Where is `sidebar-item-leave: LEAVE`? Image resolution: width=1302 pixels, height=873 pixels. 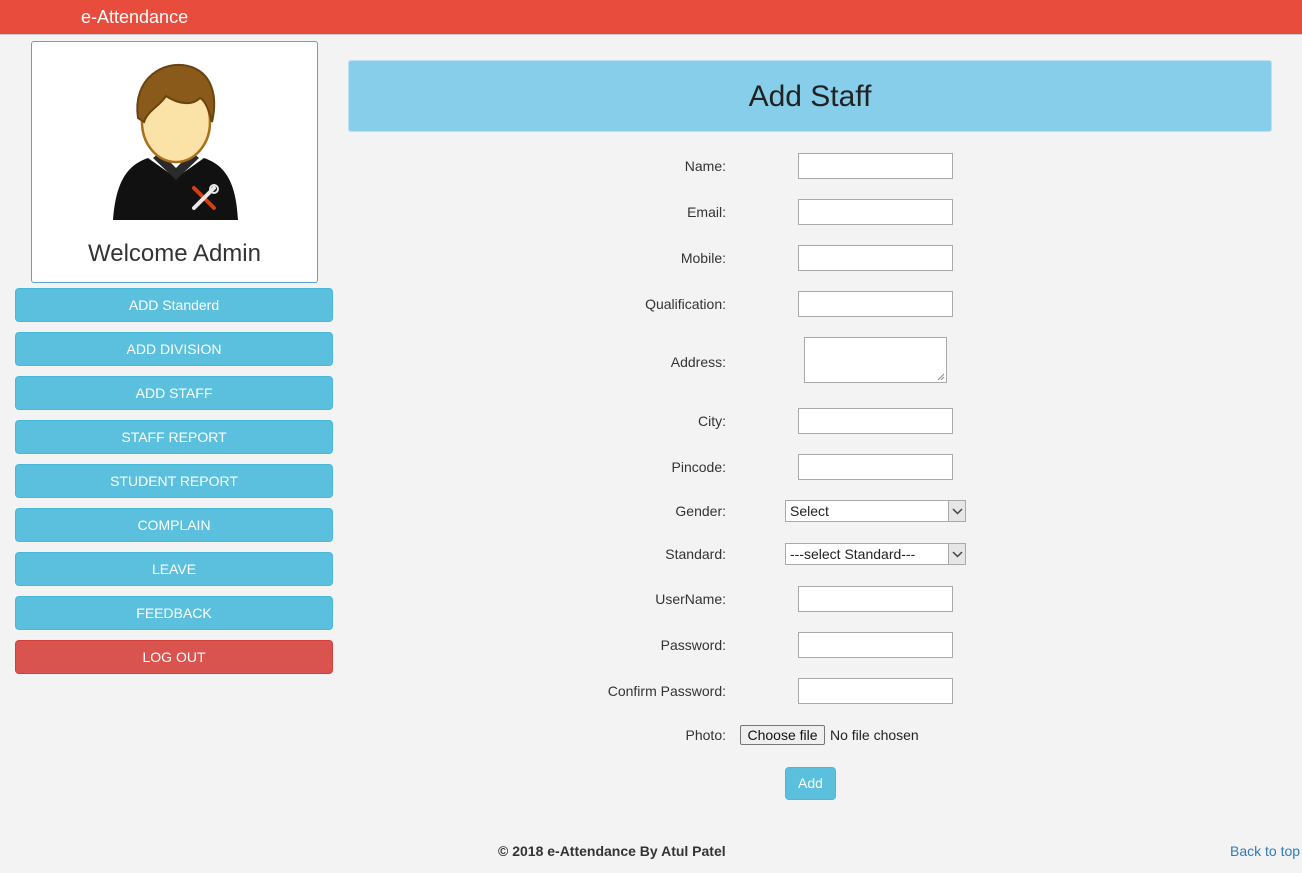 sidebar-item-leave: LEAVE is located at coordinates (174, 569).